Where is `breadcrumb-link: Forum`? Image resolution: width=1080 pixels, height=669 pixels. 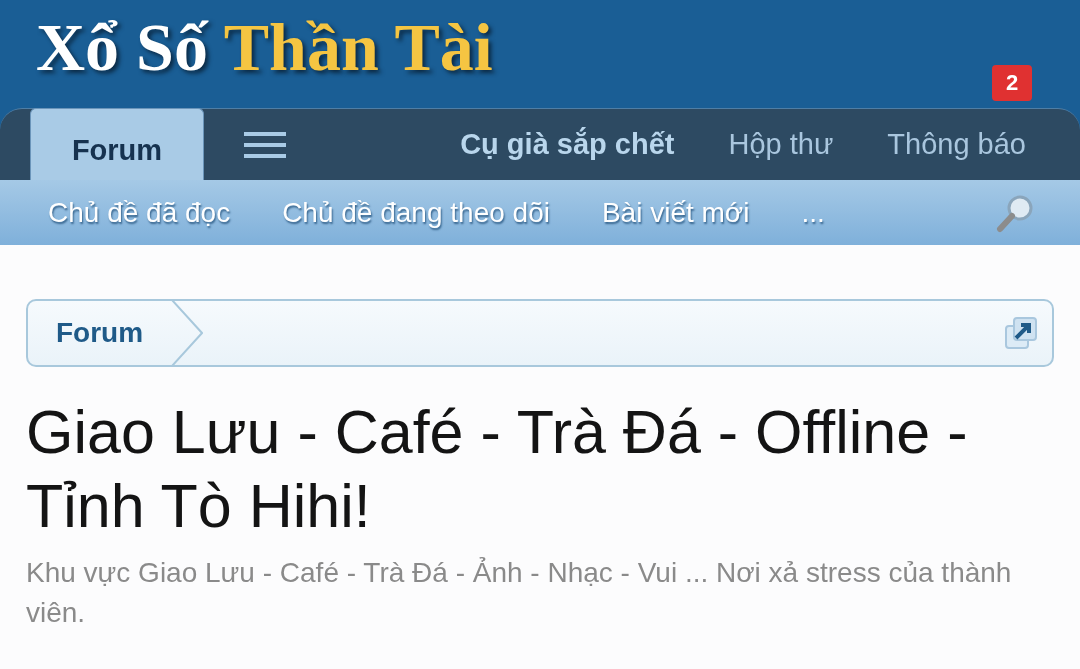 breadcrumb-link: Forum is located at coordinates (100, 333).